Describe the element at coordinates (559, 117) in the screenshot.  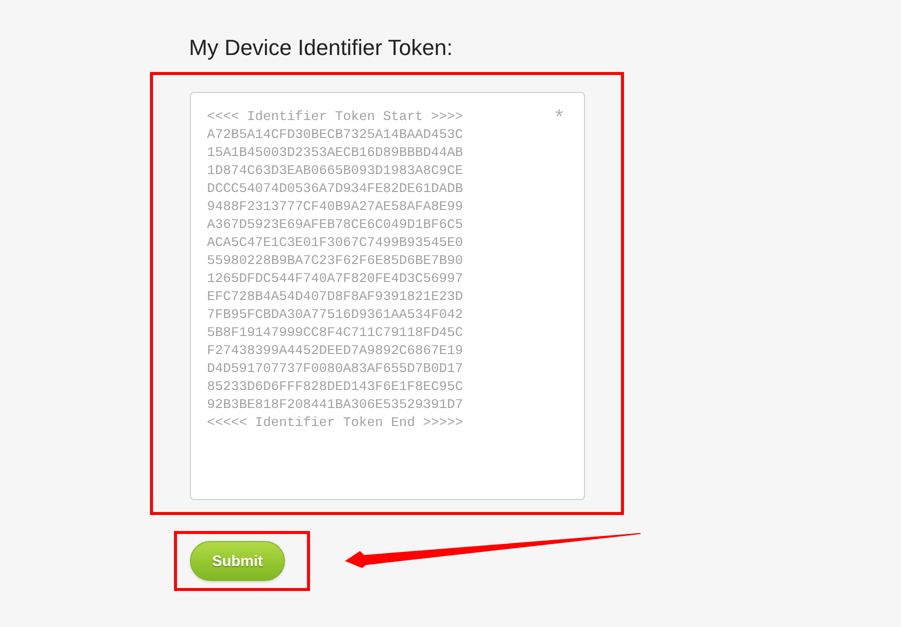
I see `required-mark: *` at that location.